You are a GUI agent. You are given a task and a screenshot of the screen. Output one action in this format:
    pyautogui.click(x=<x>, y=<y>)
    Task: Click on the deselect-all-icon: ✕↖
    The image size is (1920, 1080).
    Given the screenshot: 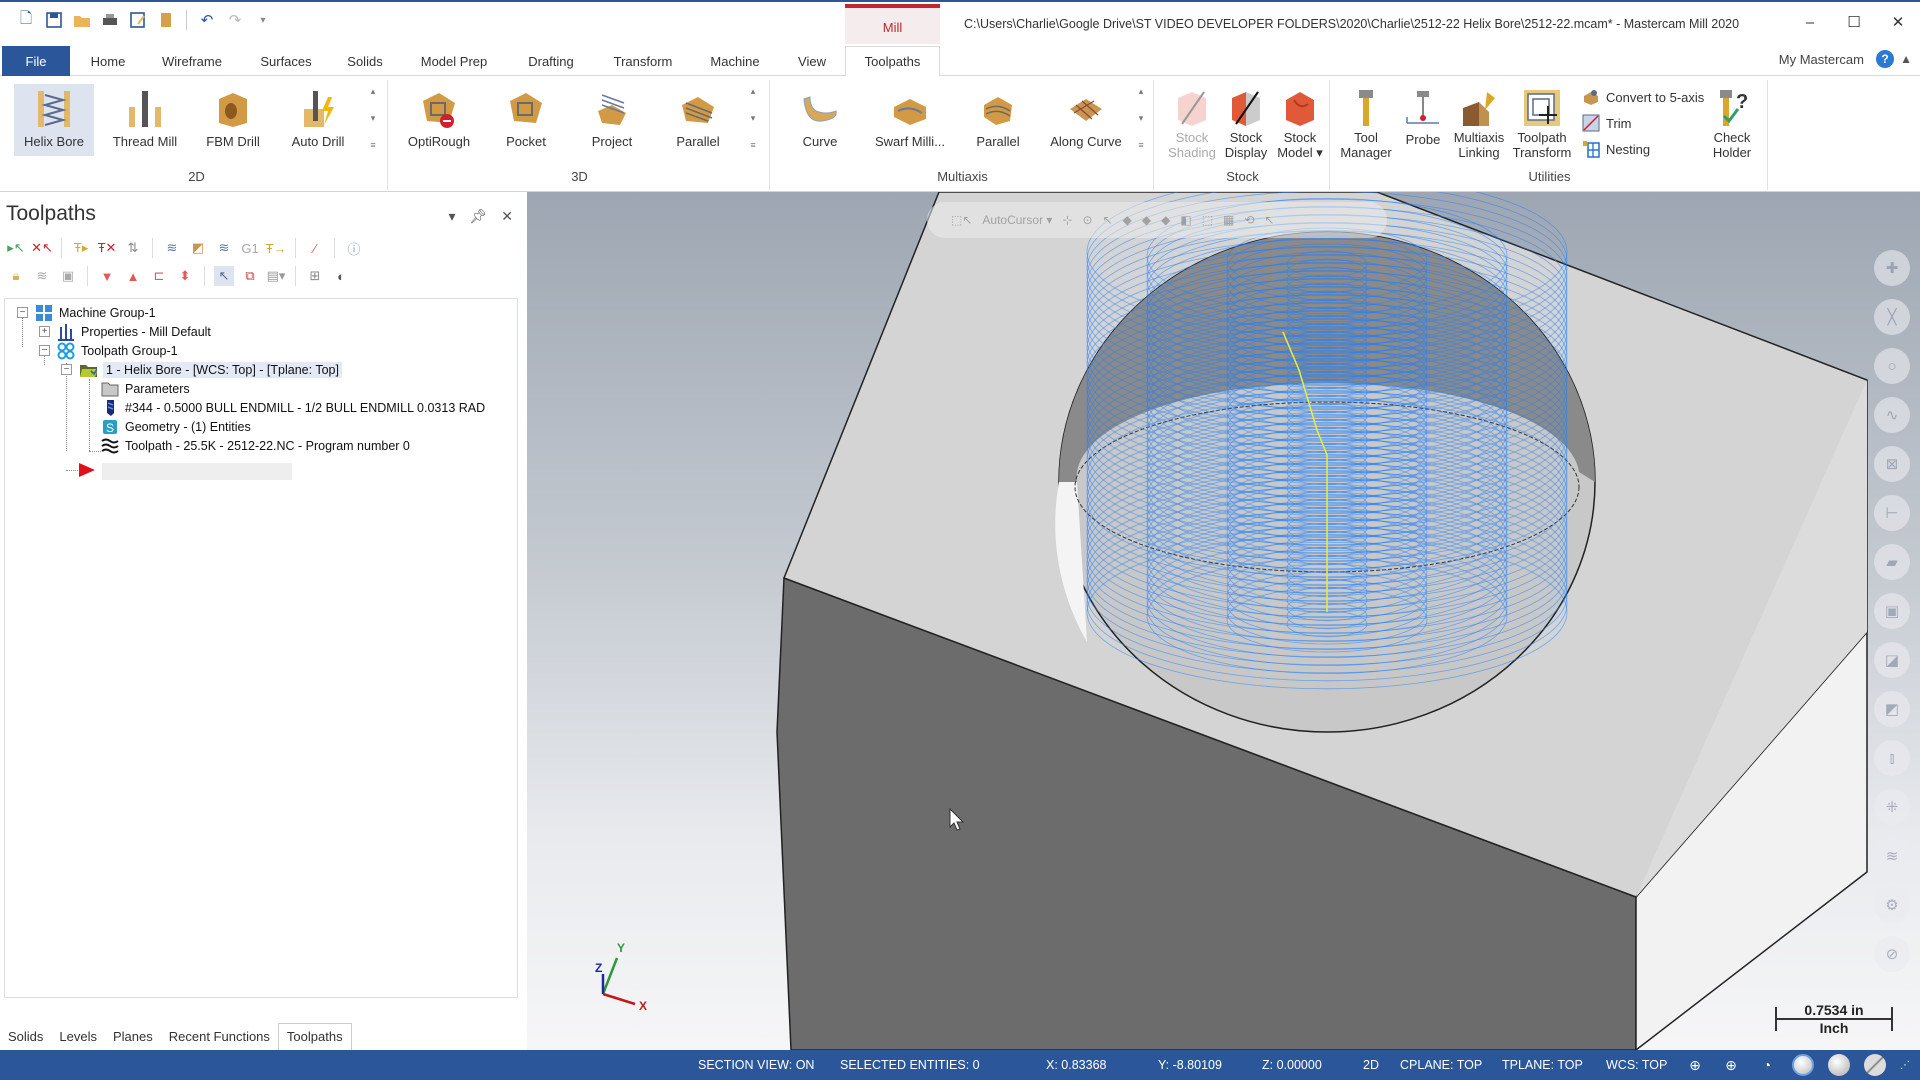 What is the action you would take?
    pyautogui.click(x=42, y=248)
    